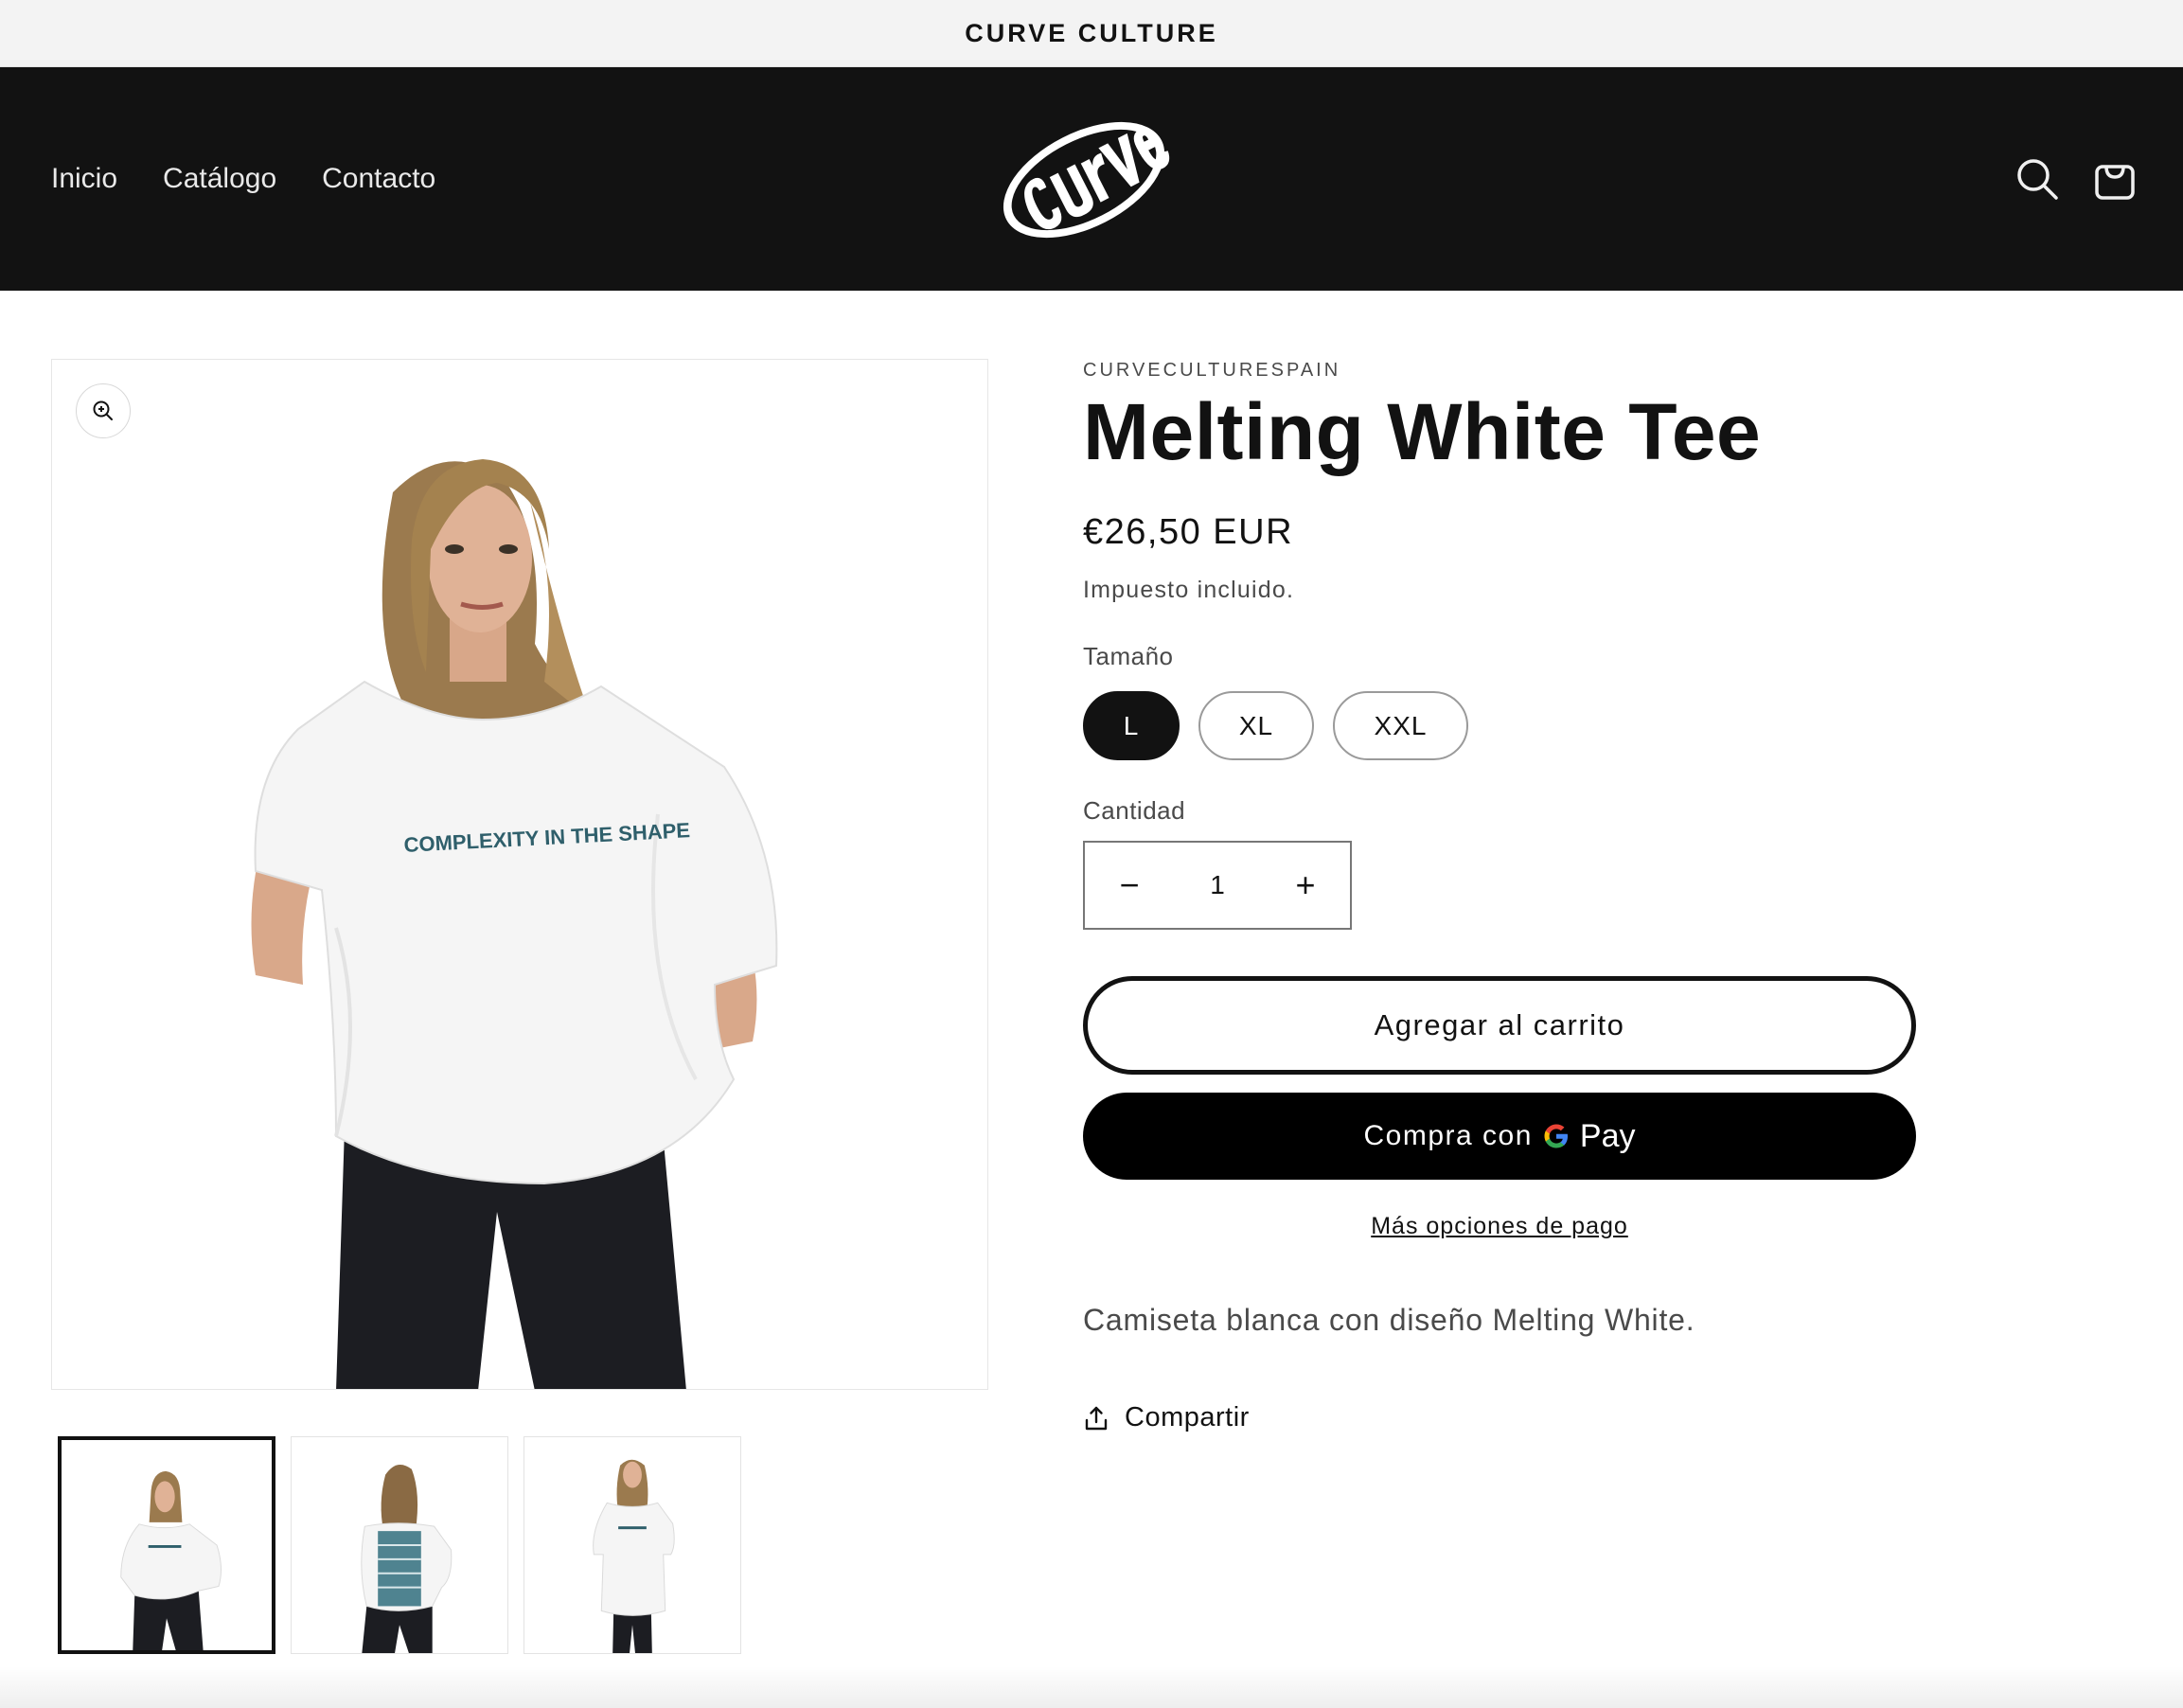 The image size is (2183, 1708). I want to click on google-pay-text: Pay, so click(1608, 1135).